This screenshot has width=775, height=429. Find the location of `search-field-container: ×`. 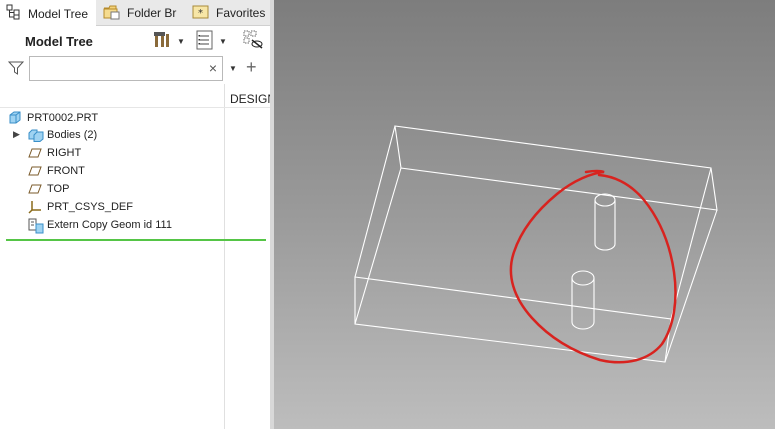

search-field-container: × is located at coordinates (126, 68).